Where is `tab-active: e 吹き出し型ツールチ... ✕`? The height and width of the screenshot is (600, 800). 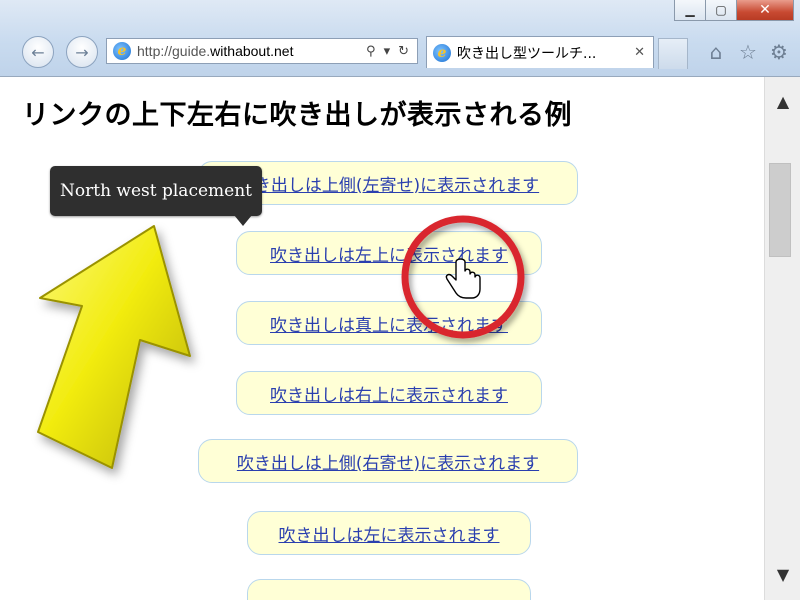 tab-active: e 吹き出し型ツールチ... ✕ is located at coordinates (540, 52).